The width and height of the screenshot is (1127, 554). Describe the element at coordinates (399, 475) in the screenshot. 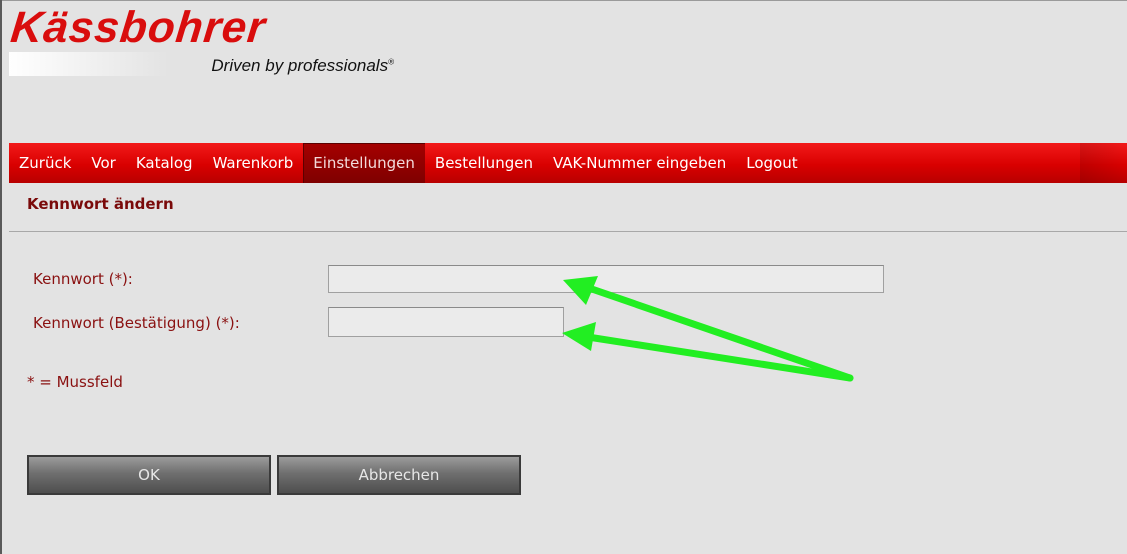

I see `cancel-button: Abbrechen` at that location.